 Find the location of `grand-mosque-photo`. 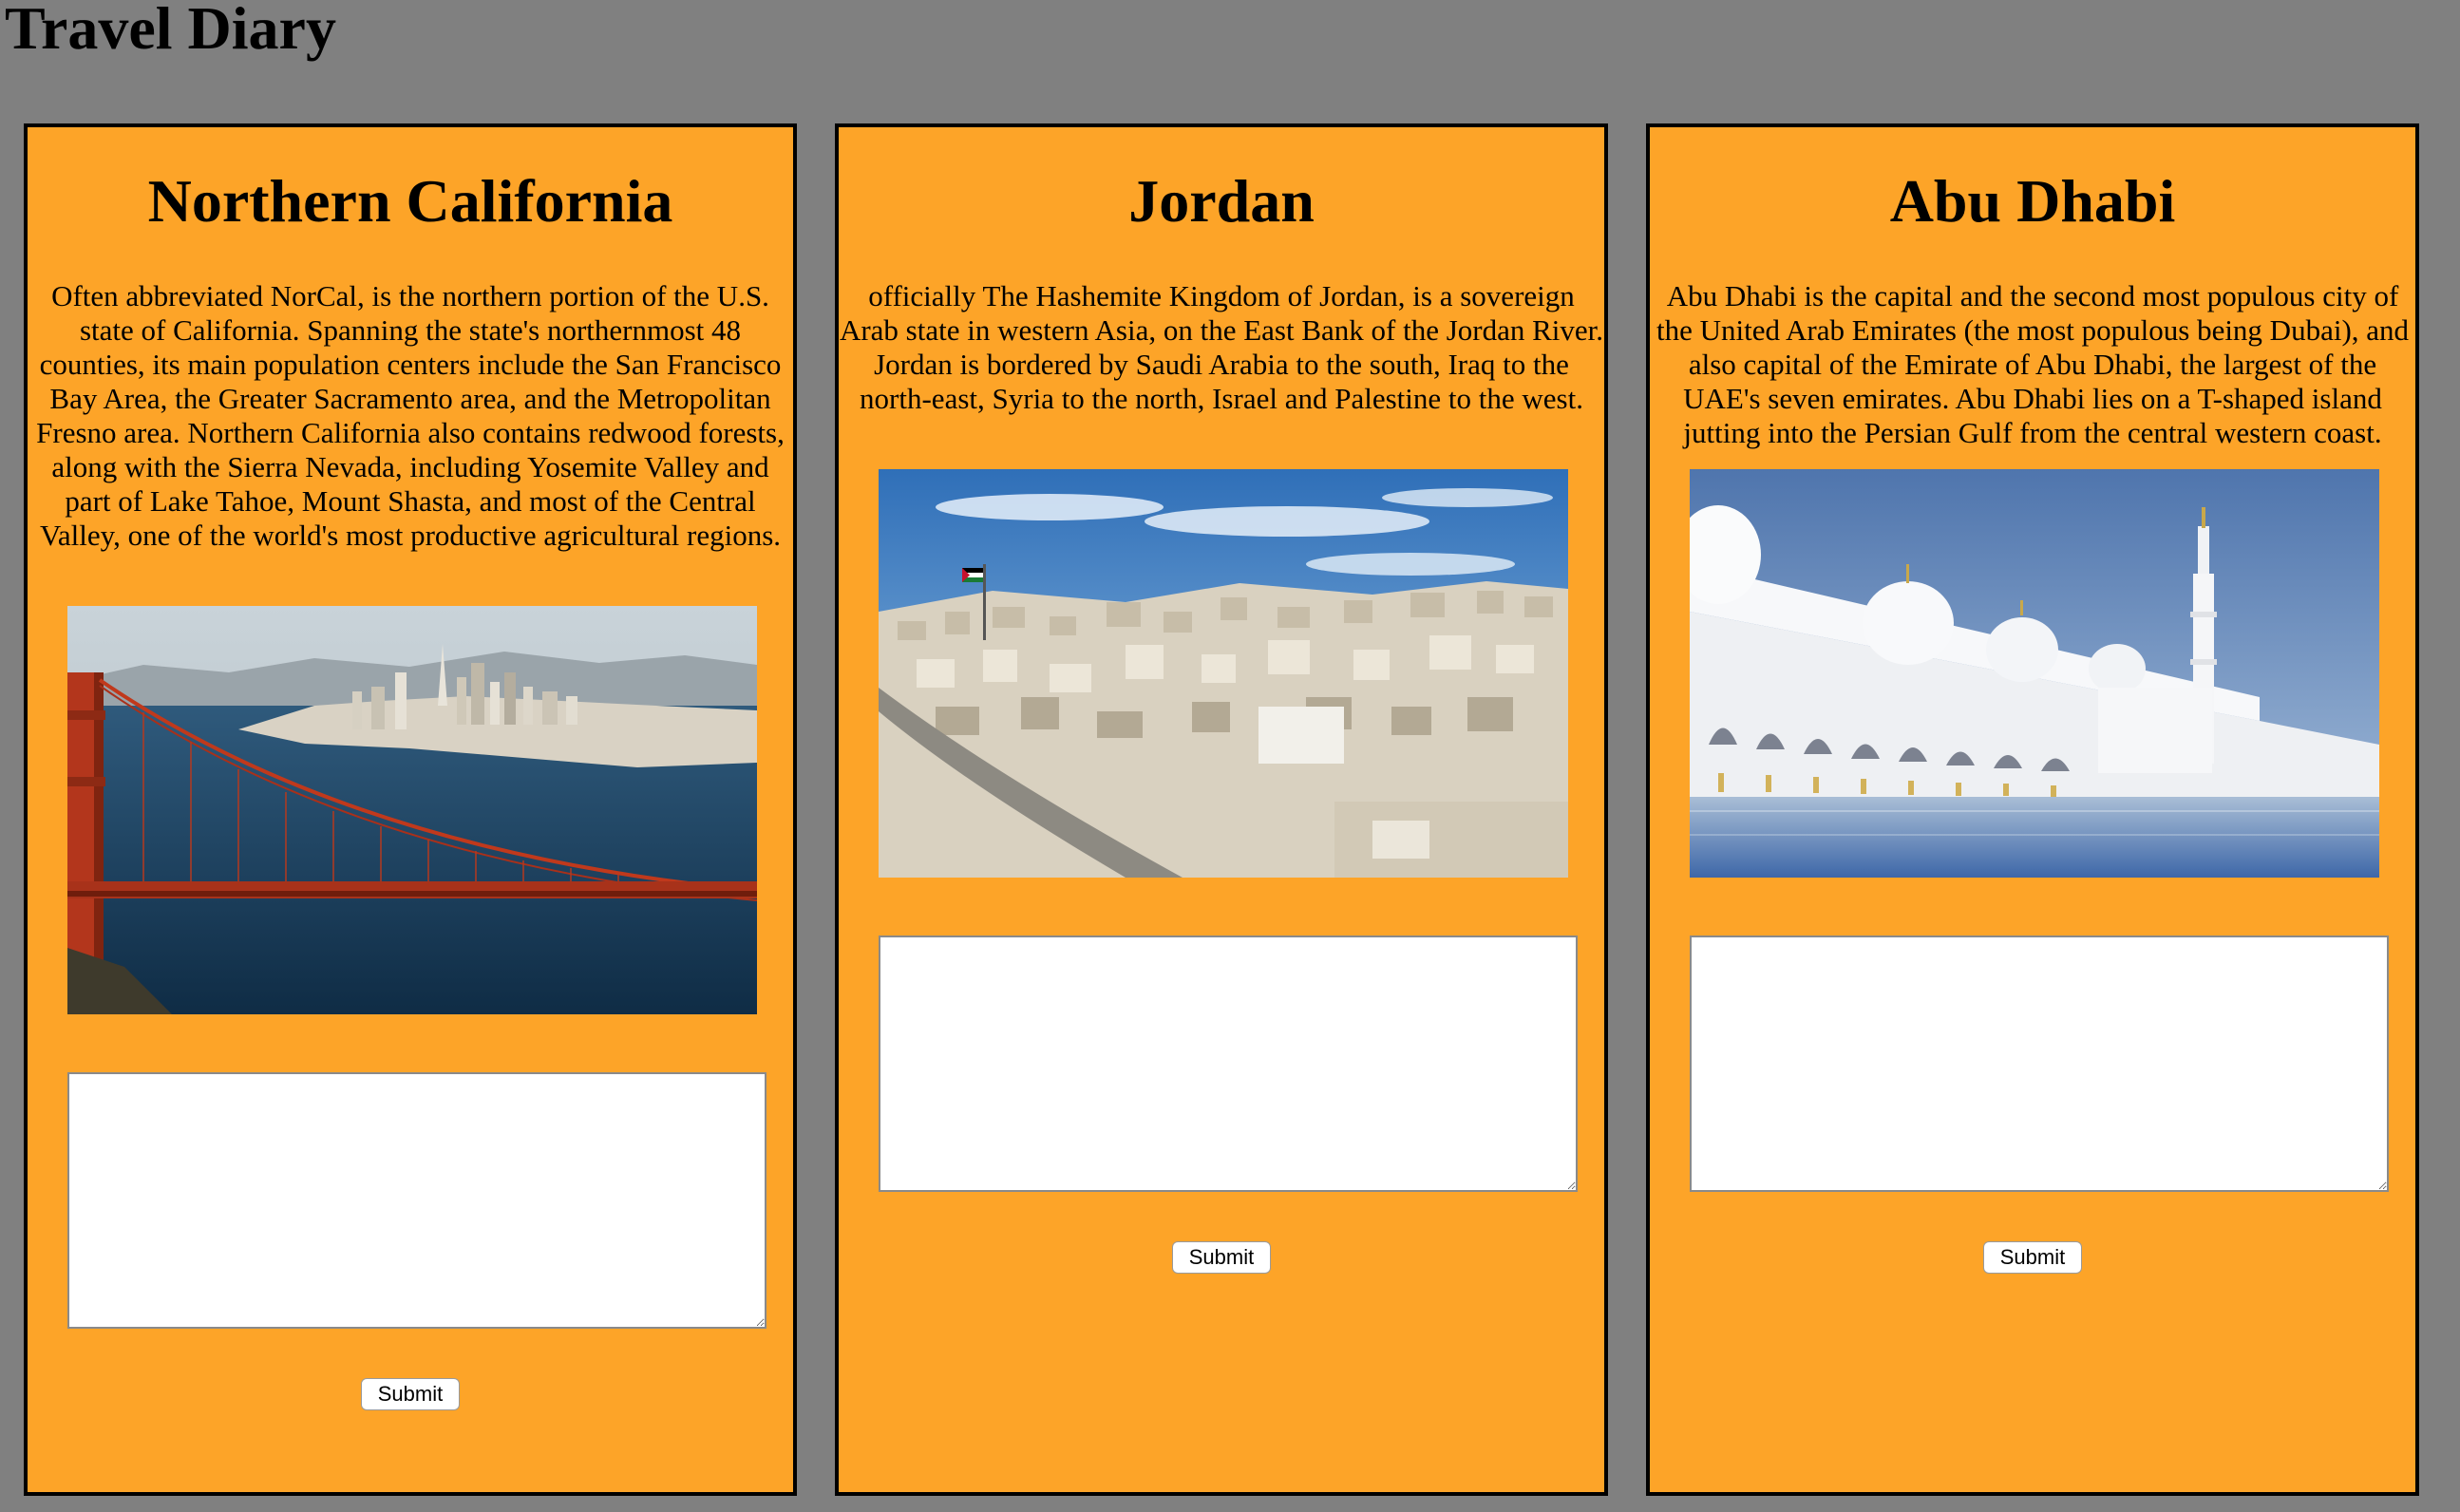

grand-mosque-photo is located at coordinates (2034, 674).